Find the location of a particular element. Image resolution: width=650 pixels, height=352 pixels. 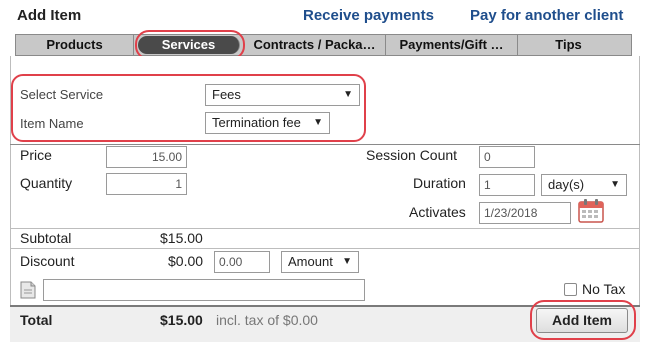

calendar-icon is located at coordinates (591, 211).